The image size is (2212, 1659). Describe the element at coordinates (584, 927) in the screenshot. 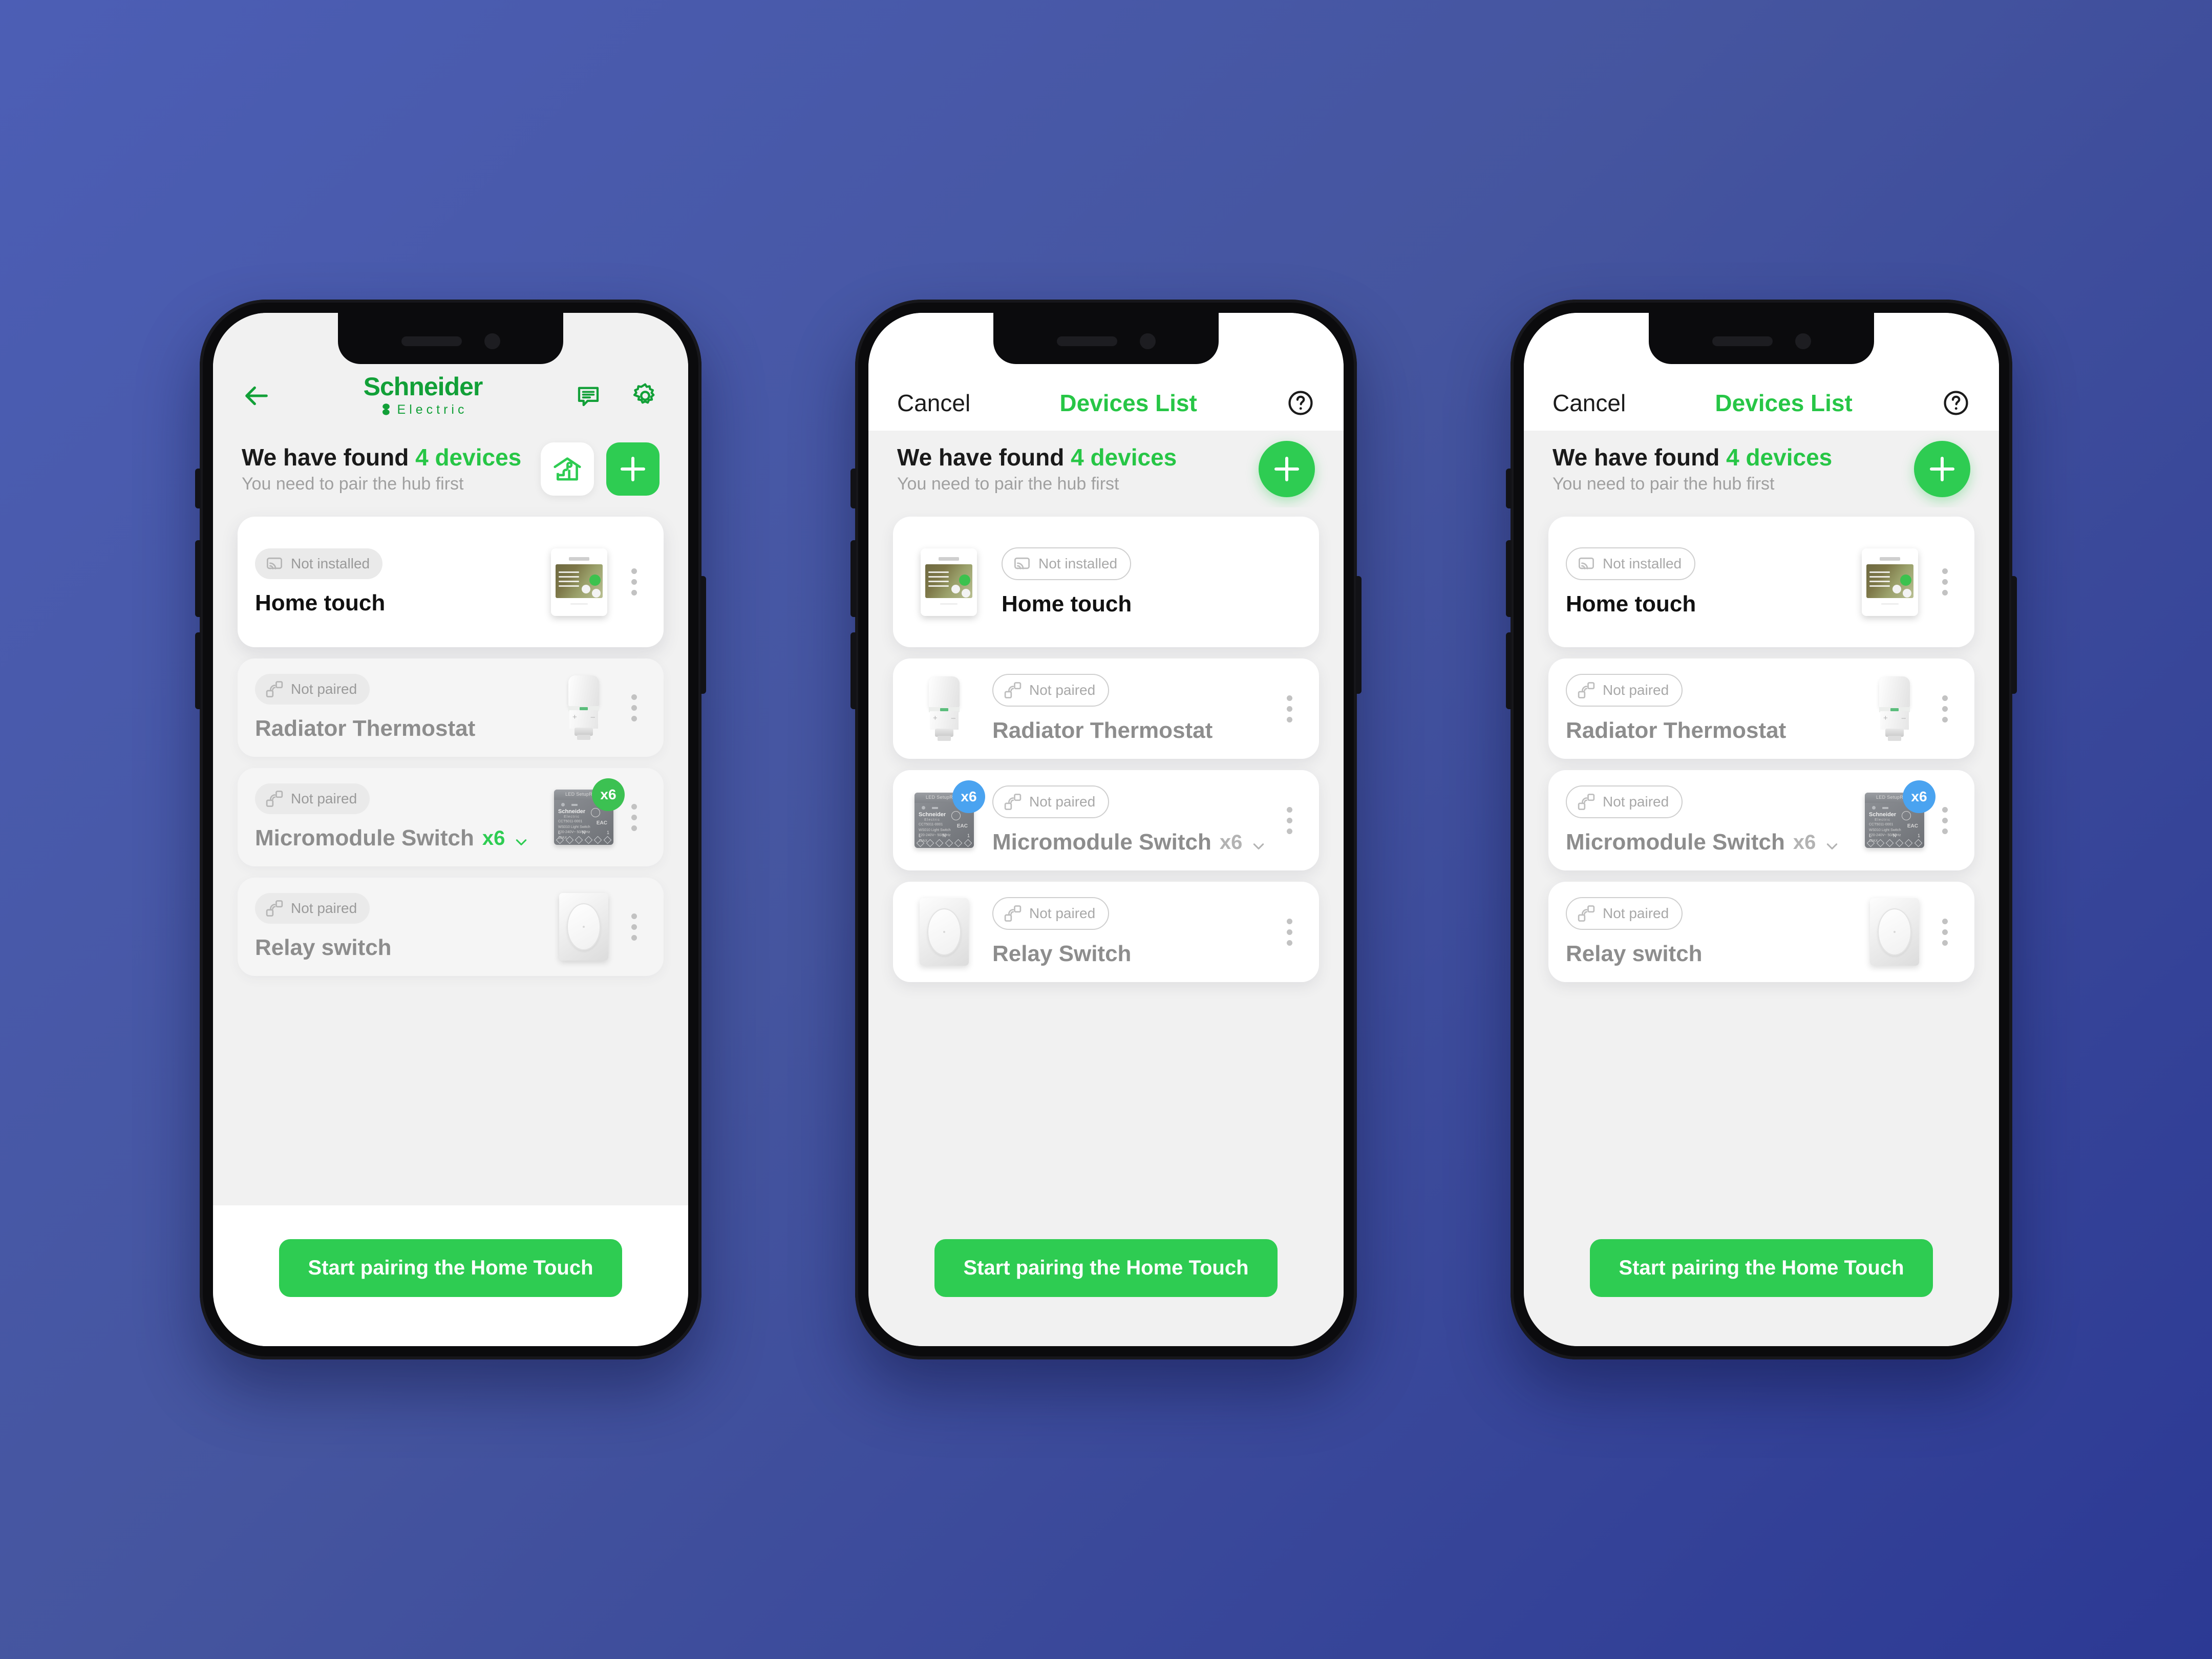

I see `product-image-relay-switch` at that location.